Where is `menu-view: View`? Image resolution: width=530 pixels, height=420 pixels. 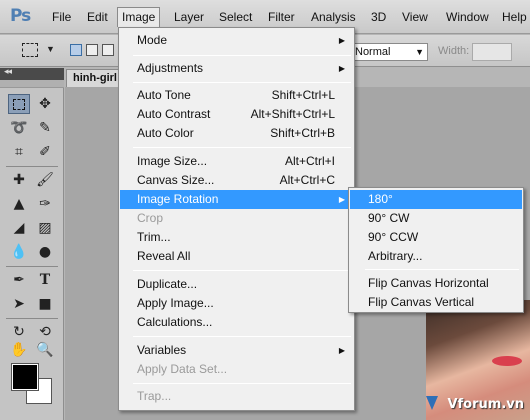
menu-view: View is located at coordinates (415, 17).